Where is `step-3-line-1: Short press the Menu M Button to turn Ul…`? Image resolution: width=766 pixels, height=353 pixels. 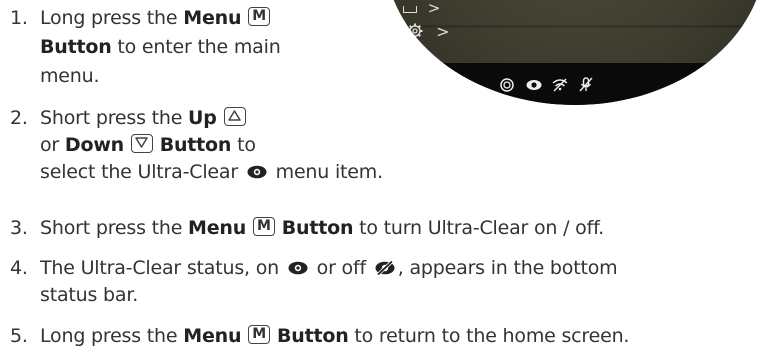
step-3-line-1: Short press the Menu M Button to turn Ul… is located at coordinates (322, 228).